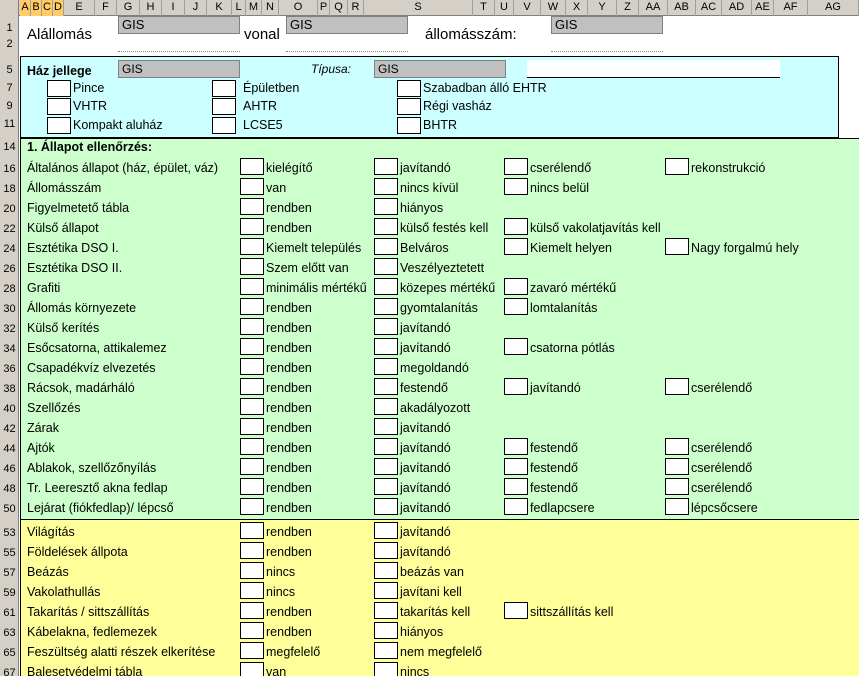  I want to click on row-header-61: 61, so click(9, 613).